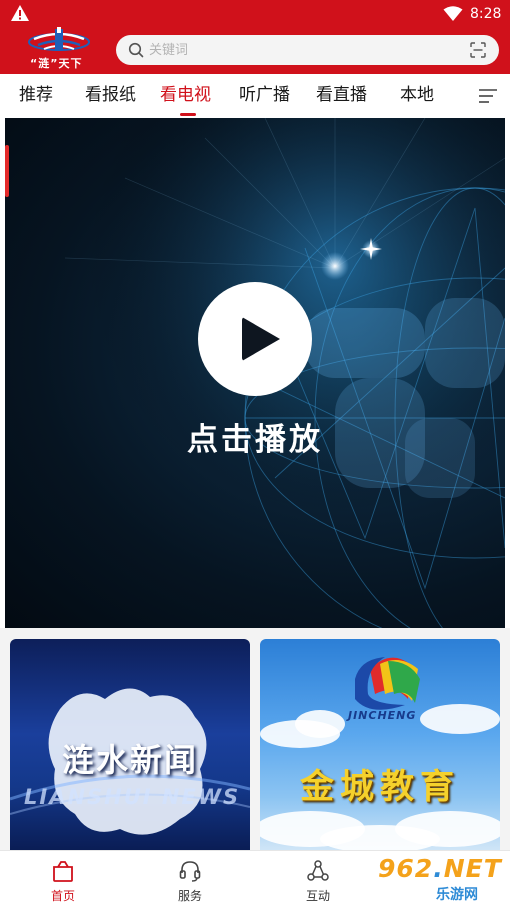  Describe the element at coordinates (318, 870) in the screenshot. I see `interact-icon` at that location.